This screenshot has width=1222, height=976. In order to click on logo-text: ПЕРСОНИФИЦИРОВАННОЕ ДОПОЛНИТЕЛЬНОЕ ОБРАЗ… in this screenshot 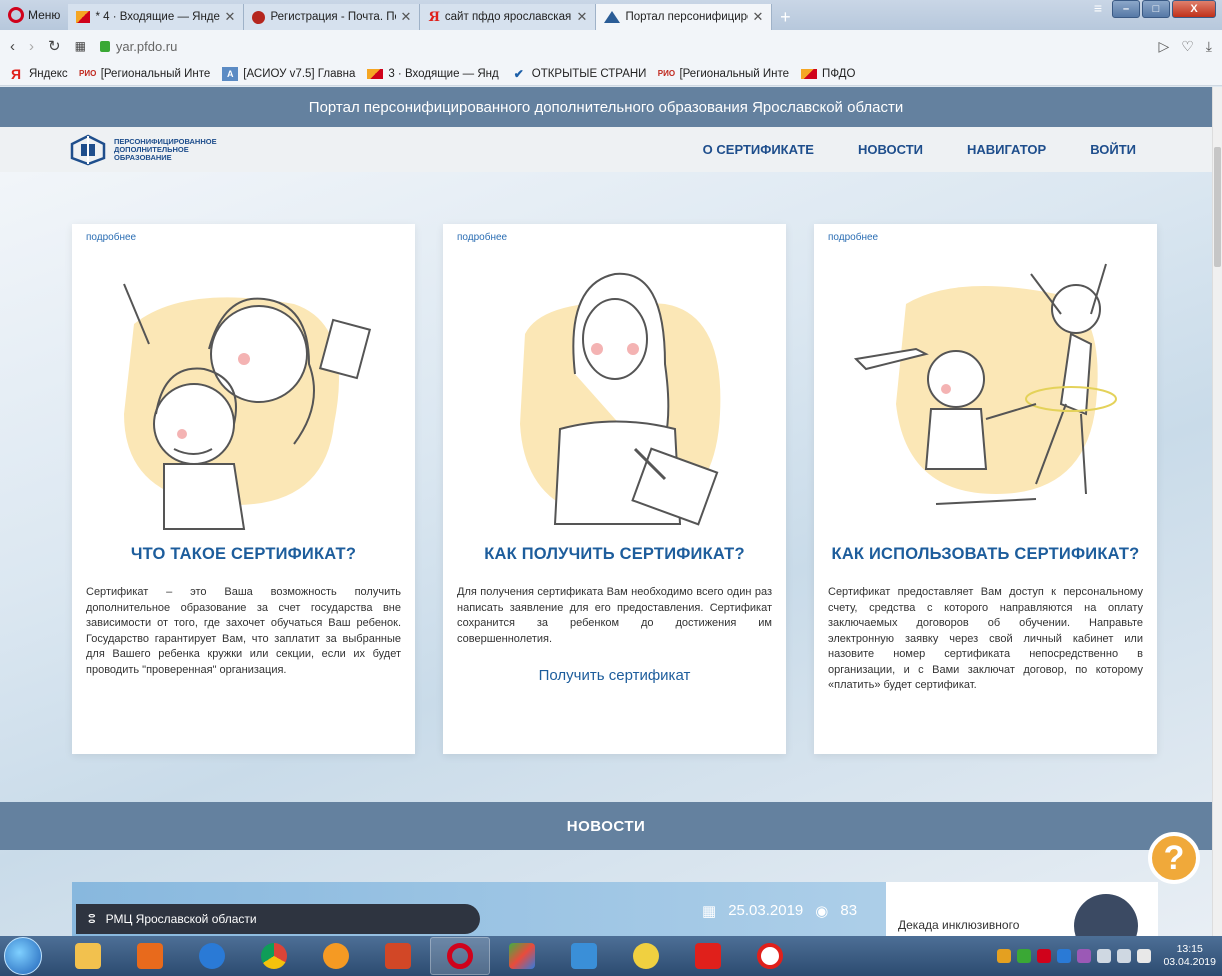, I will do `click(165, 149)`.